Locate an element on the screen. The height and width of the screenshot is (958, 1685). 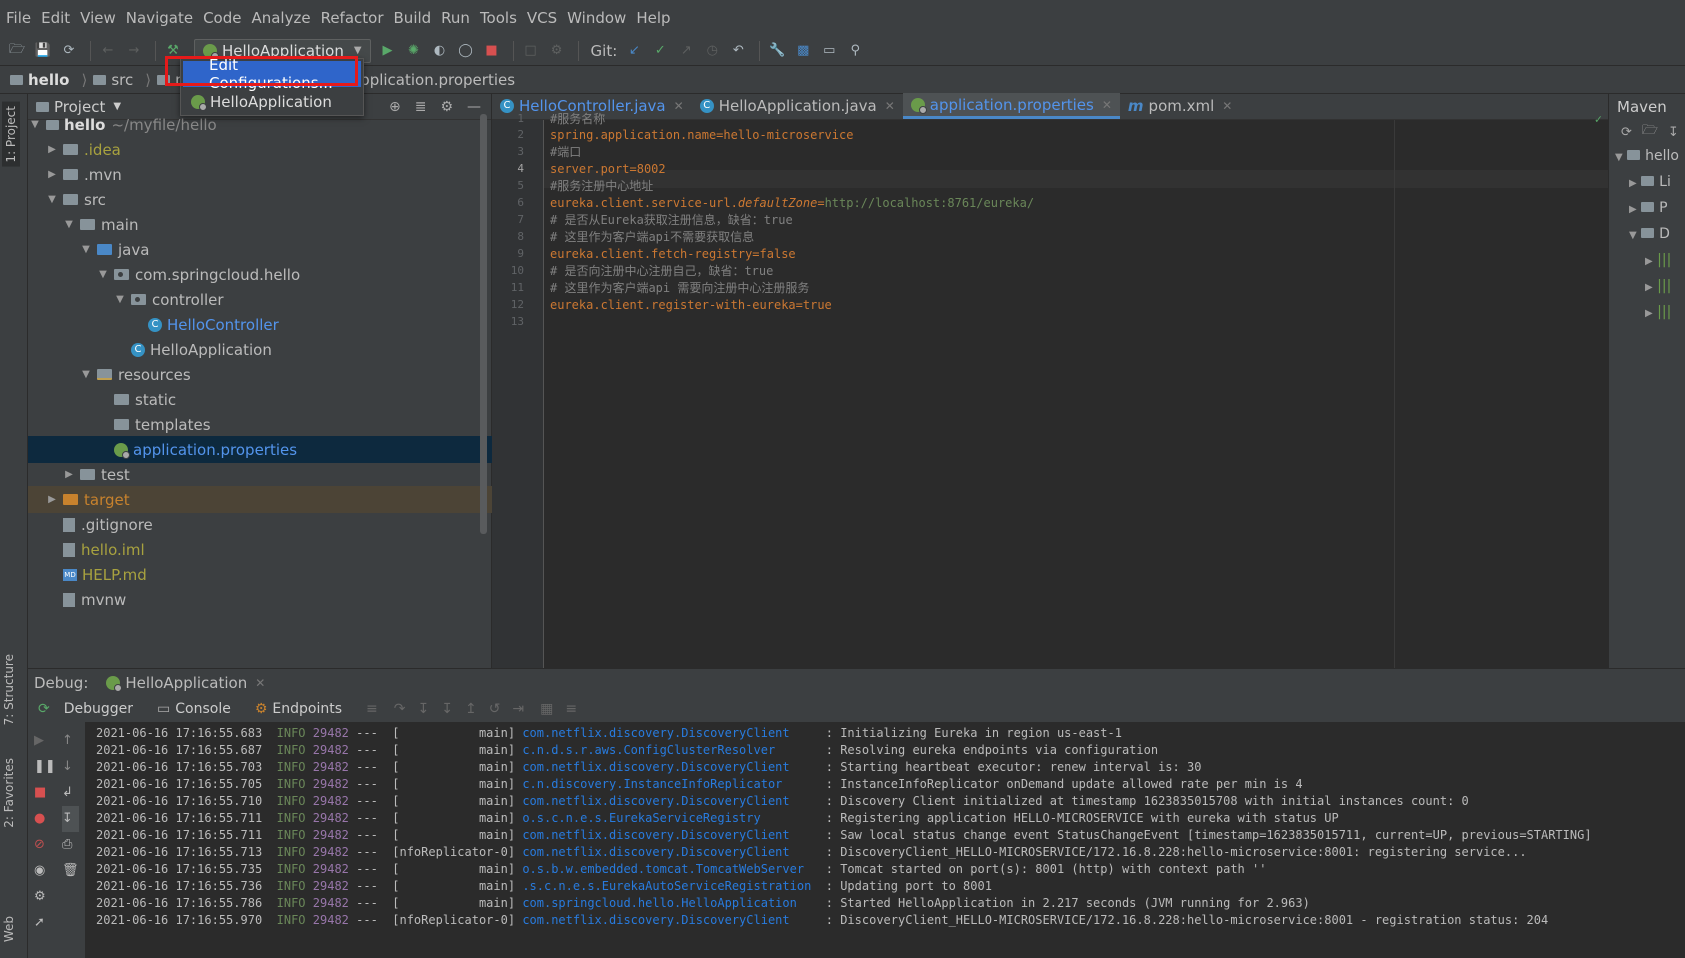
pause-icon: ❚❚ is located at coordinates (45, 767).